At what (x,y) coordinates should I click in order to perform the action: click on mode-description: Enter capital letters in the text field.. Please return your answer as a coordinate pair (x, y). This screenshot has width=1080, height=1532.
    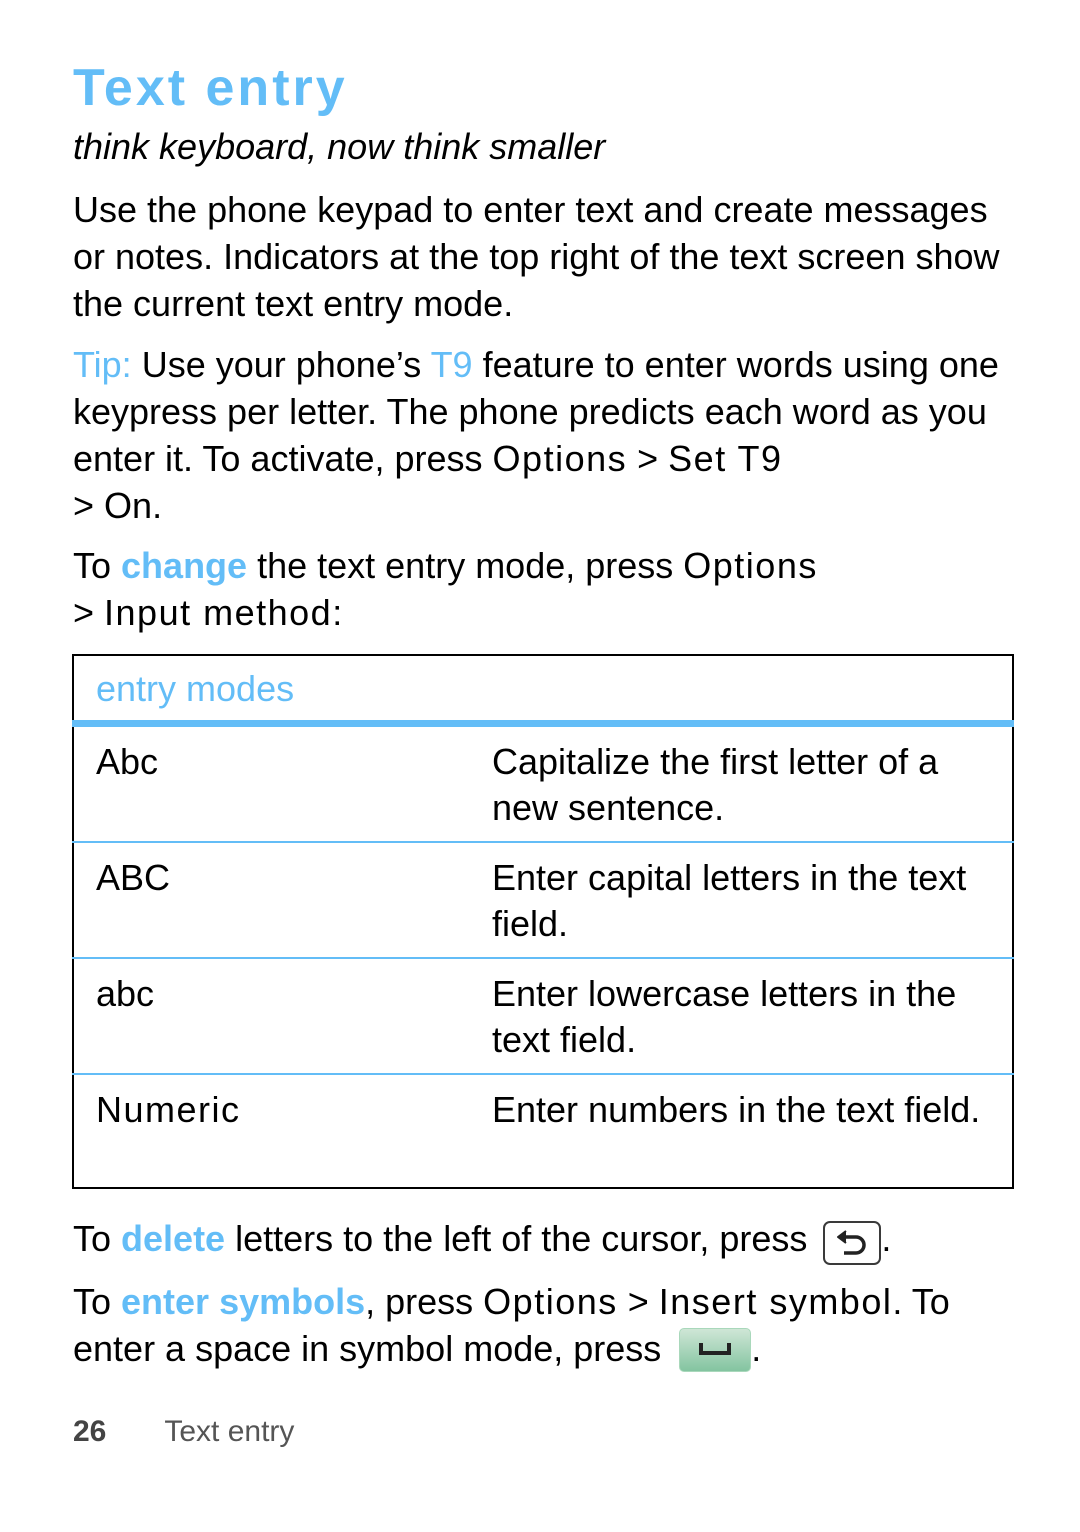
    Looking at the image, I should click on (752, 899).